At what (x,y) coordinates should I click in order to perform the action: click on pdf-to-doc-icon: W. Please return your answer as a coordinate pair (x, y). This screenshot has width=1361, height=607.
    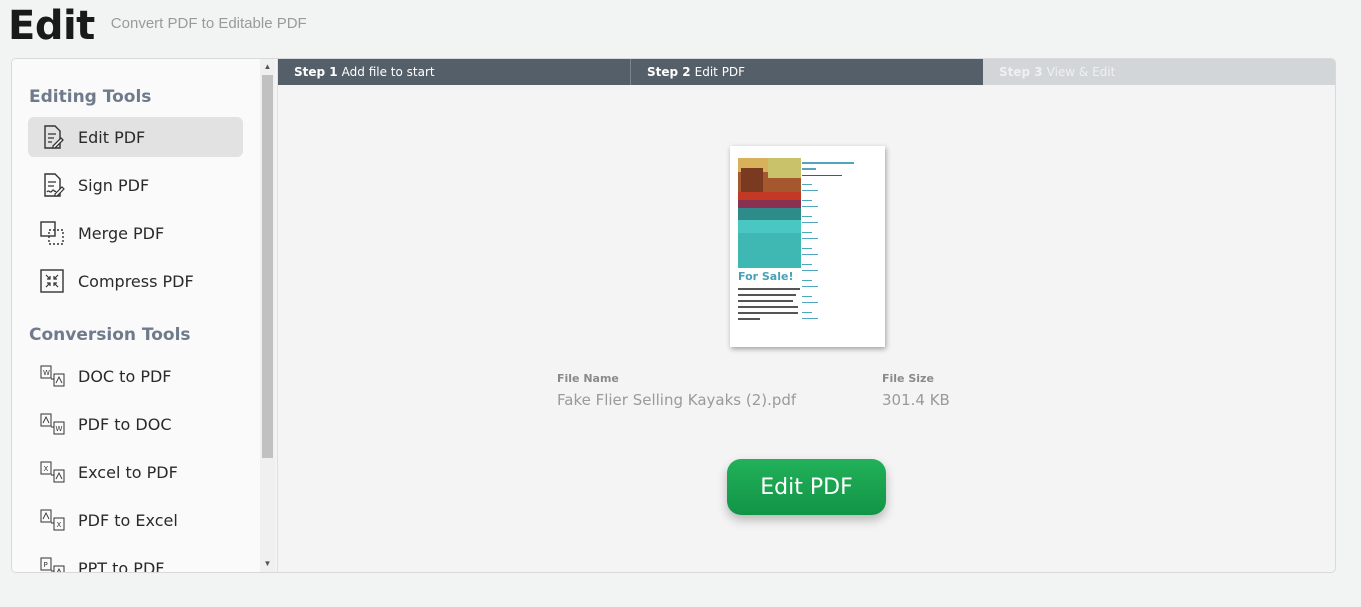
    Looking at the image, I should click on (52, 424).